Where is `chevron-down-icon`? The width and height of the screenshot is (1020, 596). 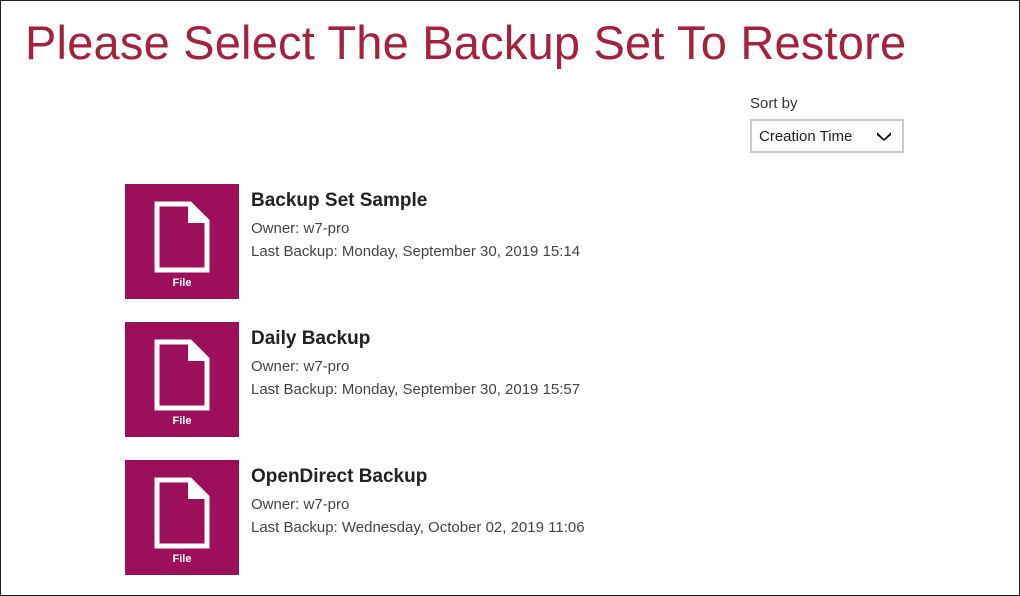 chevron-down-icon is located at coordinates (884, 136).